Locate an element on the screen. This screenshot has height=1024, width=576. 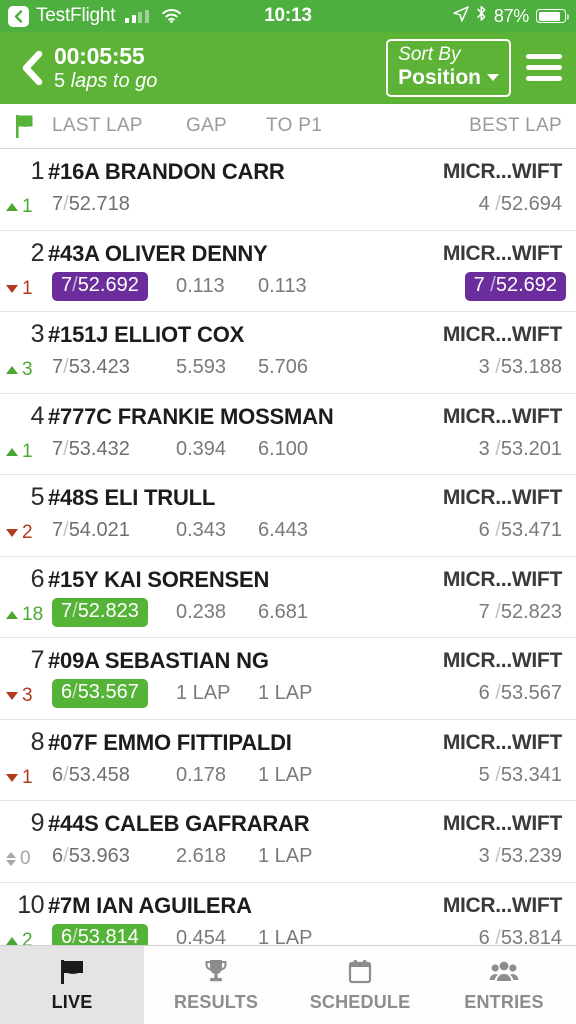
status-bar-right: 87% is located at coordinates (511, 16).